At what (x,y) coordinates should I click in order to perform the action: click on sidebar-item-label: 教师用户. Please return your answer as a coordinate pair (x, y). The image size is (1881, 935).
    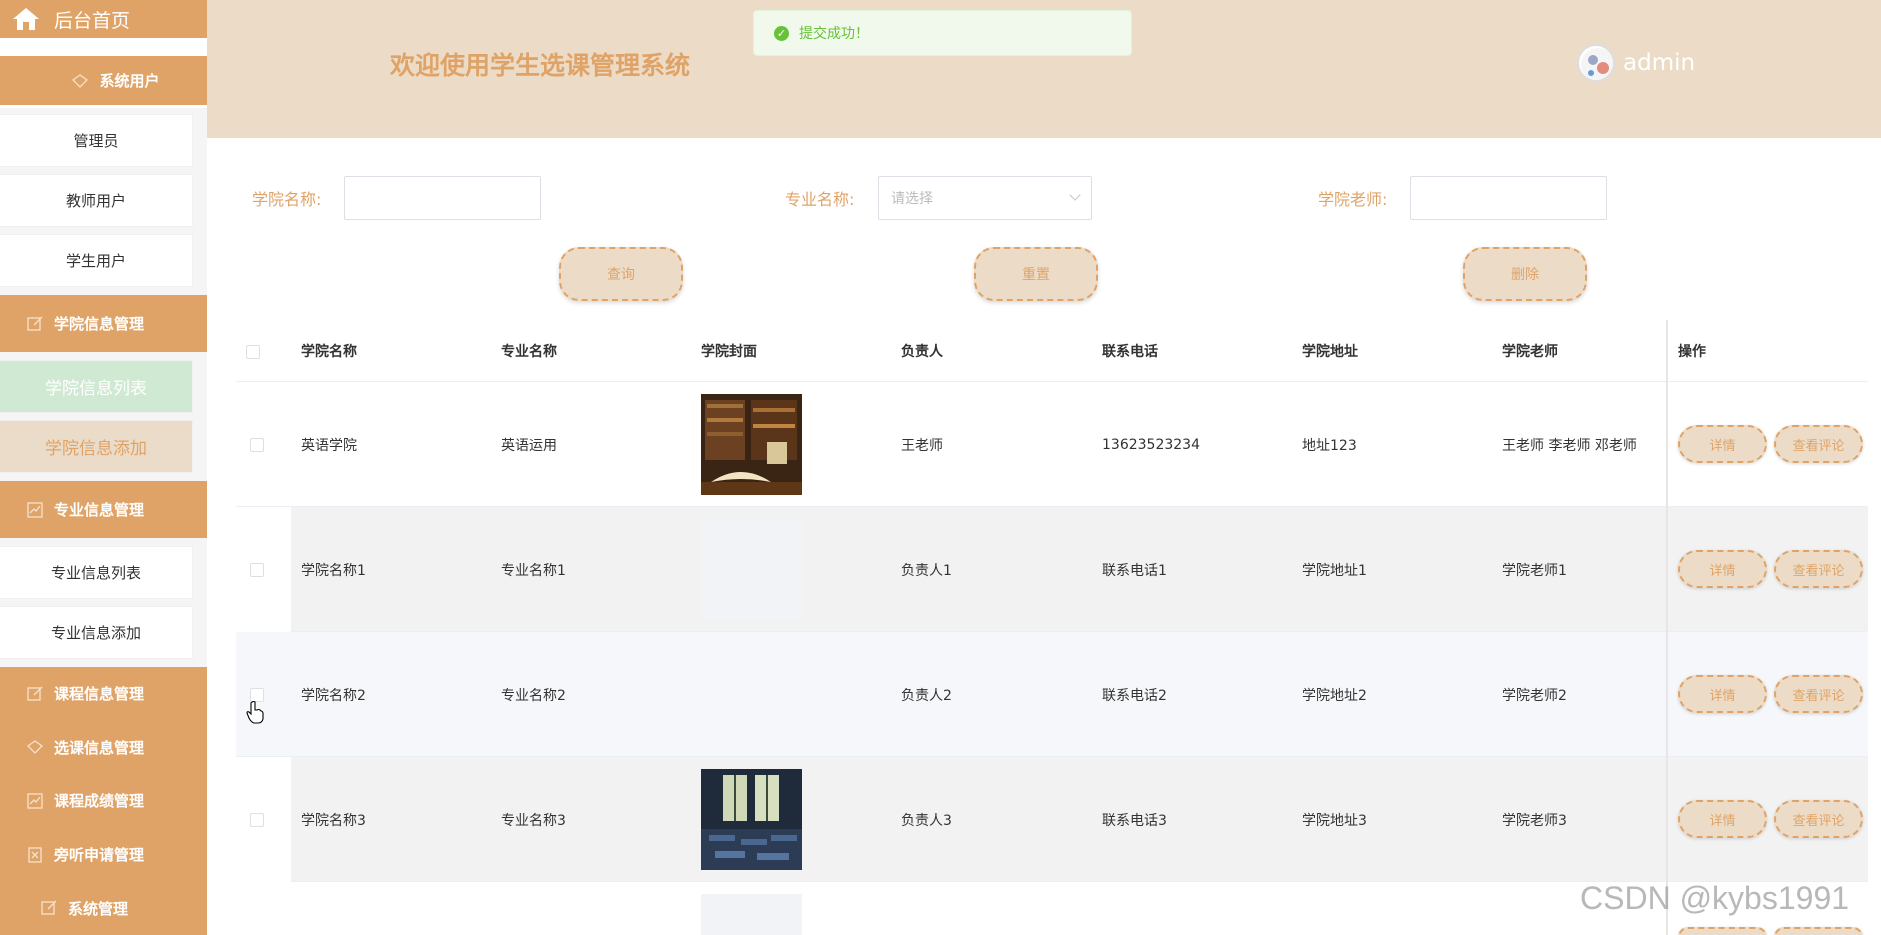
    Looking at the image, I should click on (95, 201).